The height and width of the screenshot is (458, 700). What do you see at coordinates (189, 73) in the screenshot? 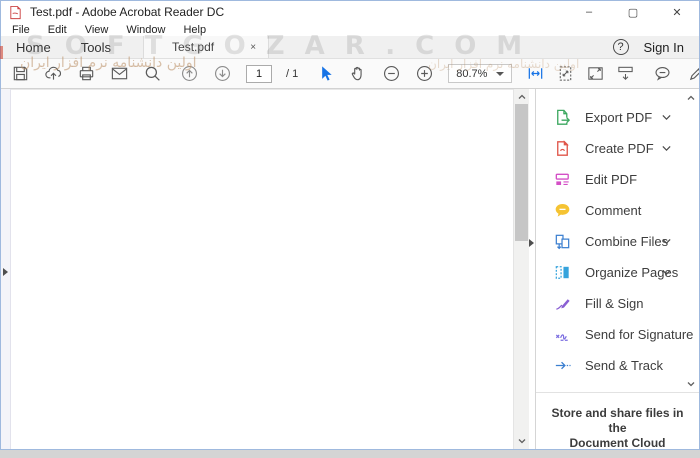
I see `previous-page-icon` at bounding box center [189, 73].